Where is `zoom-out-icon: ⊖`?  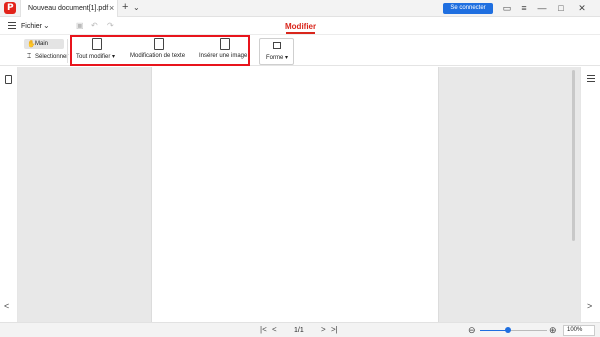
zoom-out-icon: ⊖ is located at coordinates (472, 330).